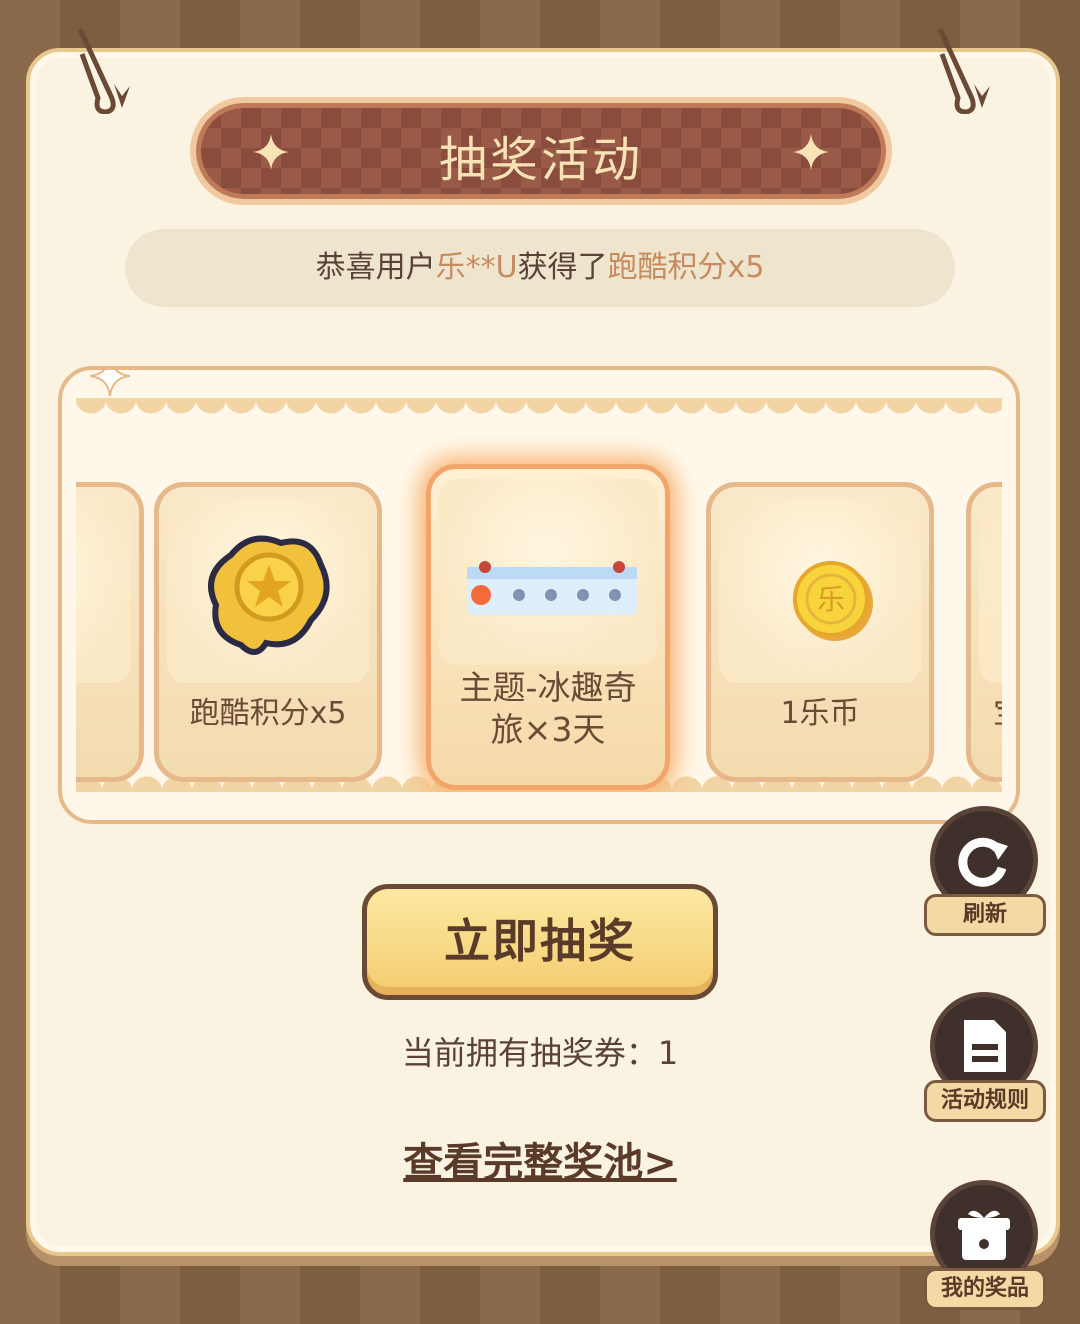  What do you see at coordinates (548, 627) in the screenshot?
I see `prize-card-selected: 主题-冰趣奇旅×3天` at bounding box center [548, 627].